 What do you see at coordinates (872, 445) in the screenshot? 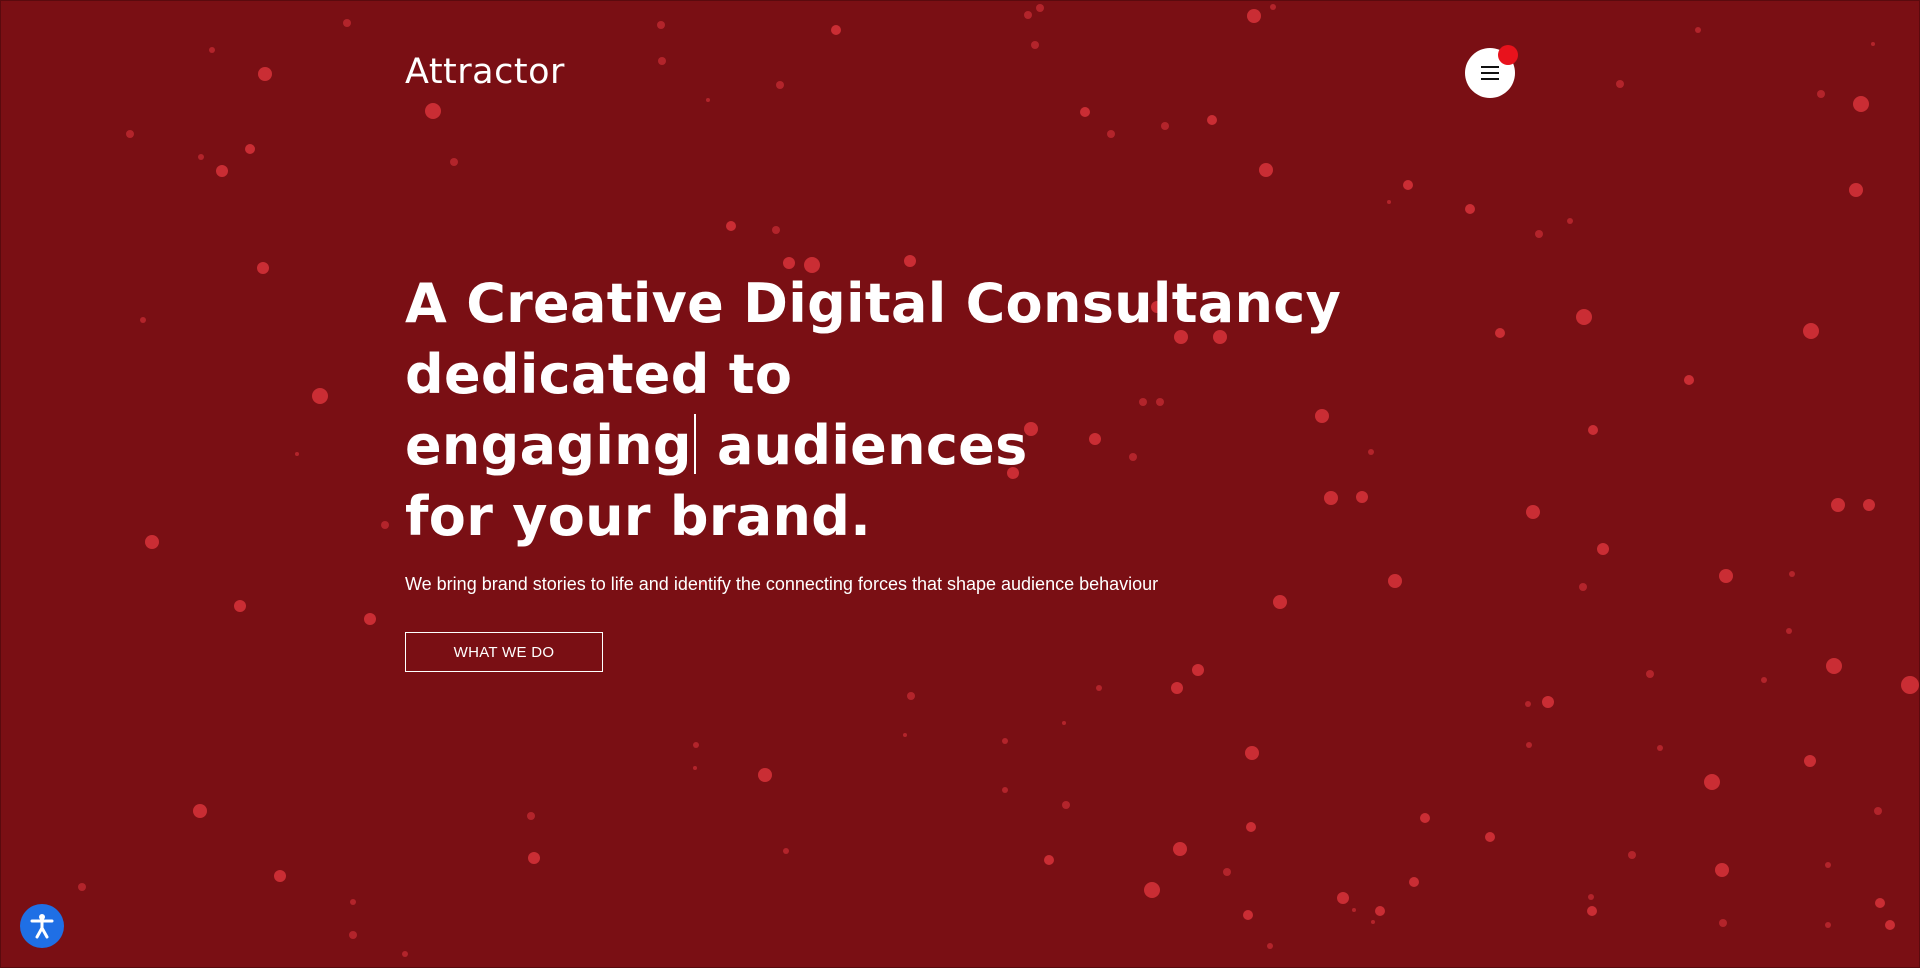
I see `headline-word-audiences: audiences` at bounding box center [872, 445].